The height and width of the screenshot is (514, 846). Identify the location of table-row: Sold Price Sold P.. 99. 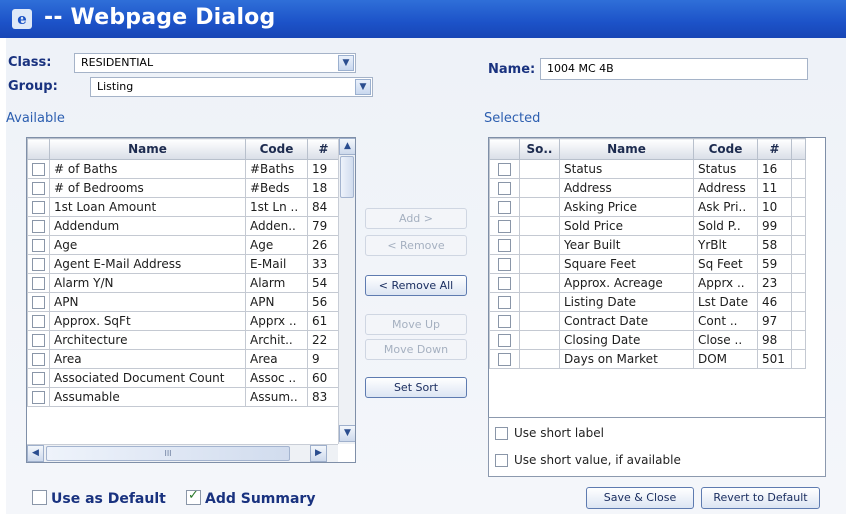
(647, 226).